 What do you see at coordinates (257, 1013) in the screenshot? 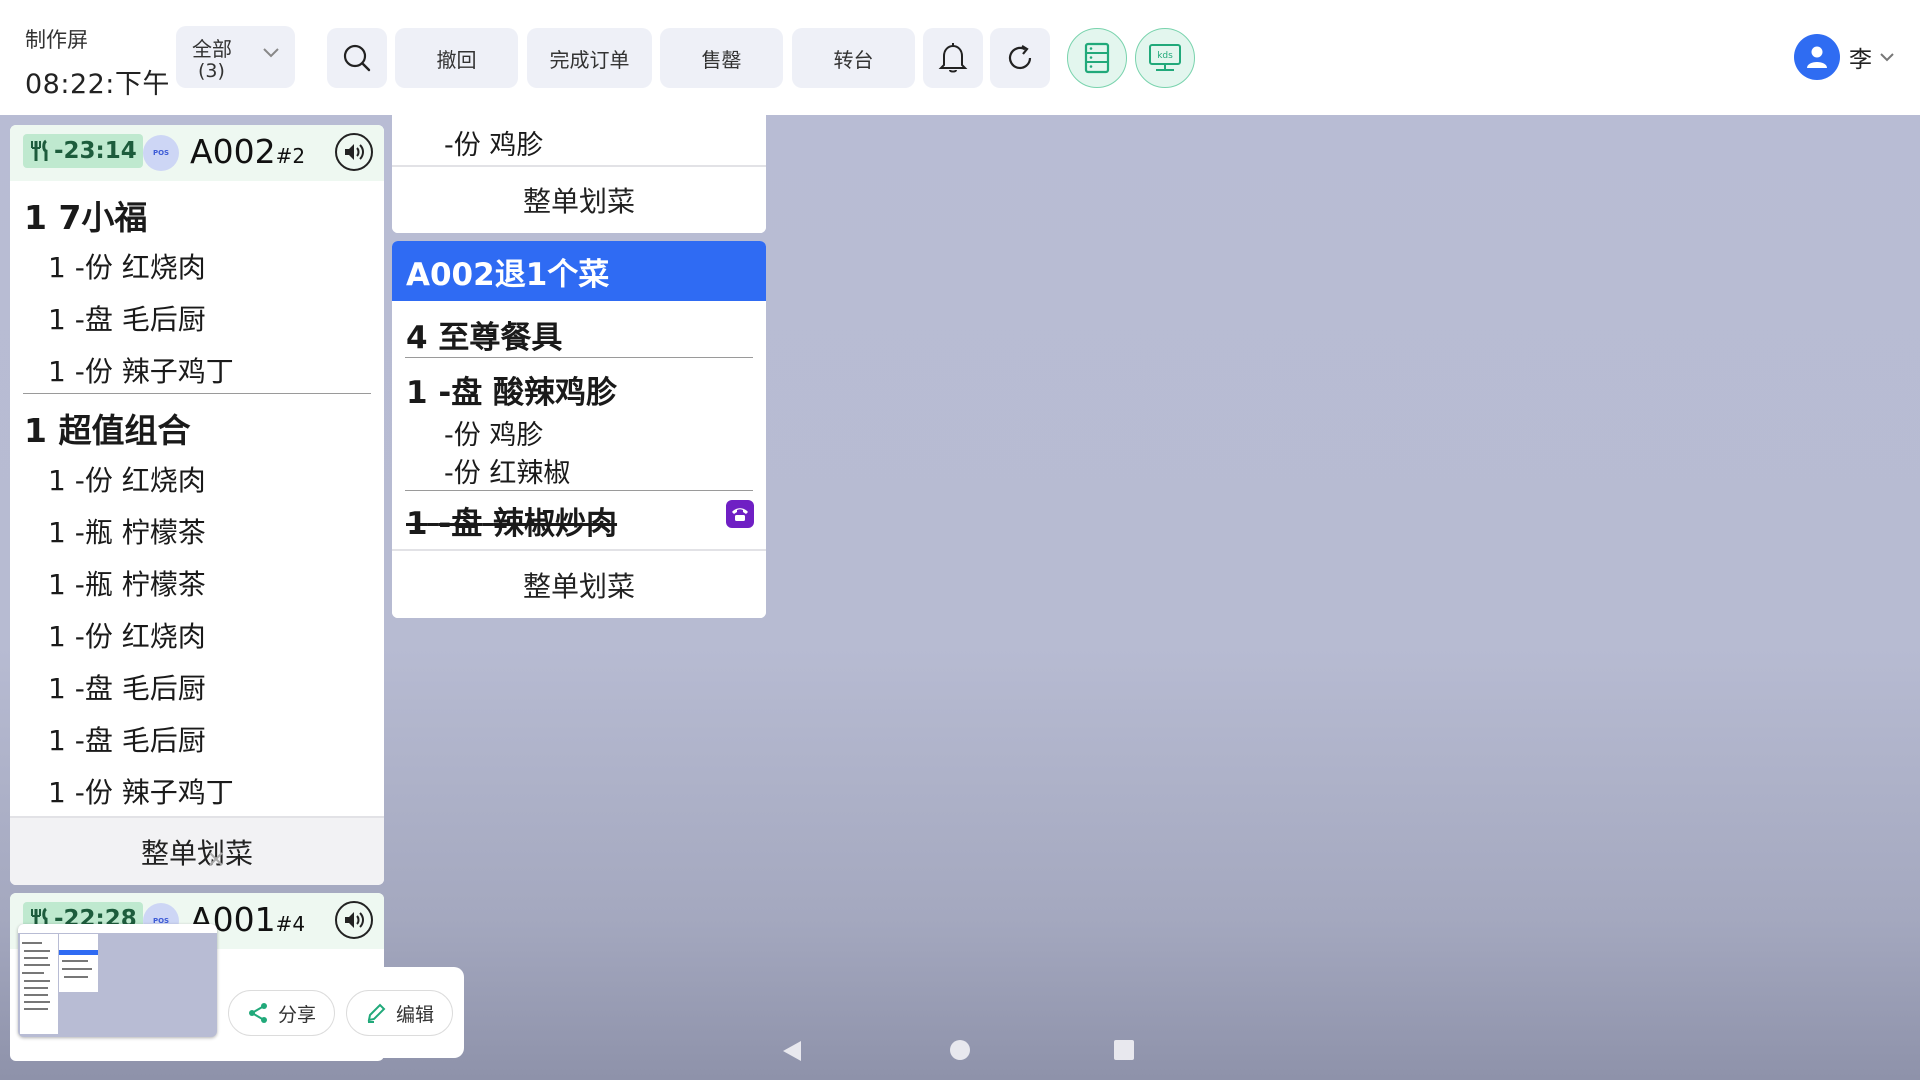
I see `share-icon` at bounding box center [257, 1013].